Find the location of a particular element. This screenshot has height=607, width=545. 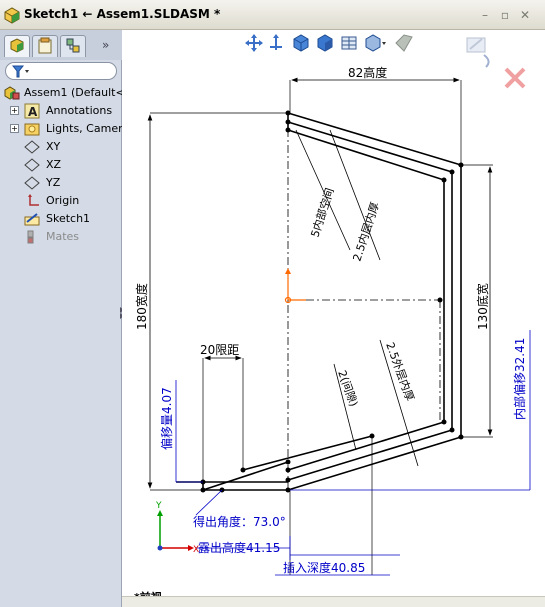

tab-feature-manager is located at coordinates (17, 46).